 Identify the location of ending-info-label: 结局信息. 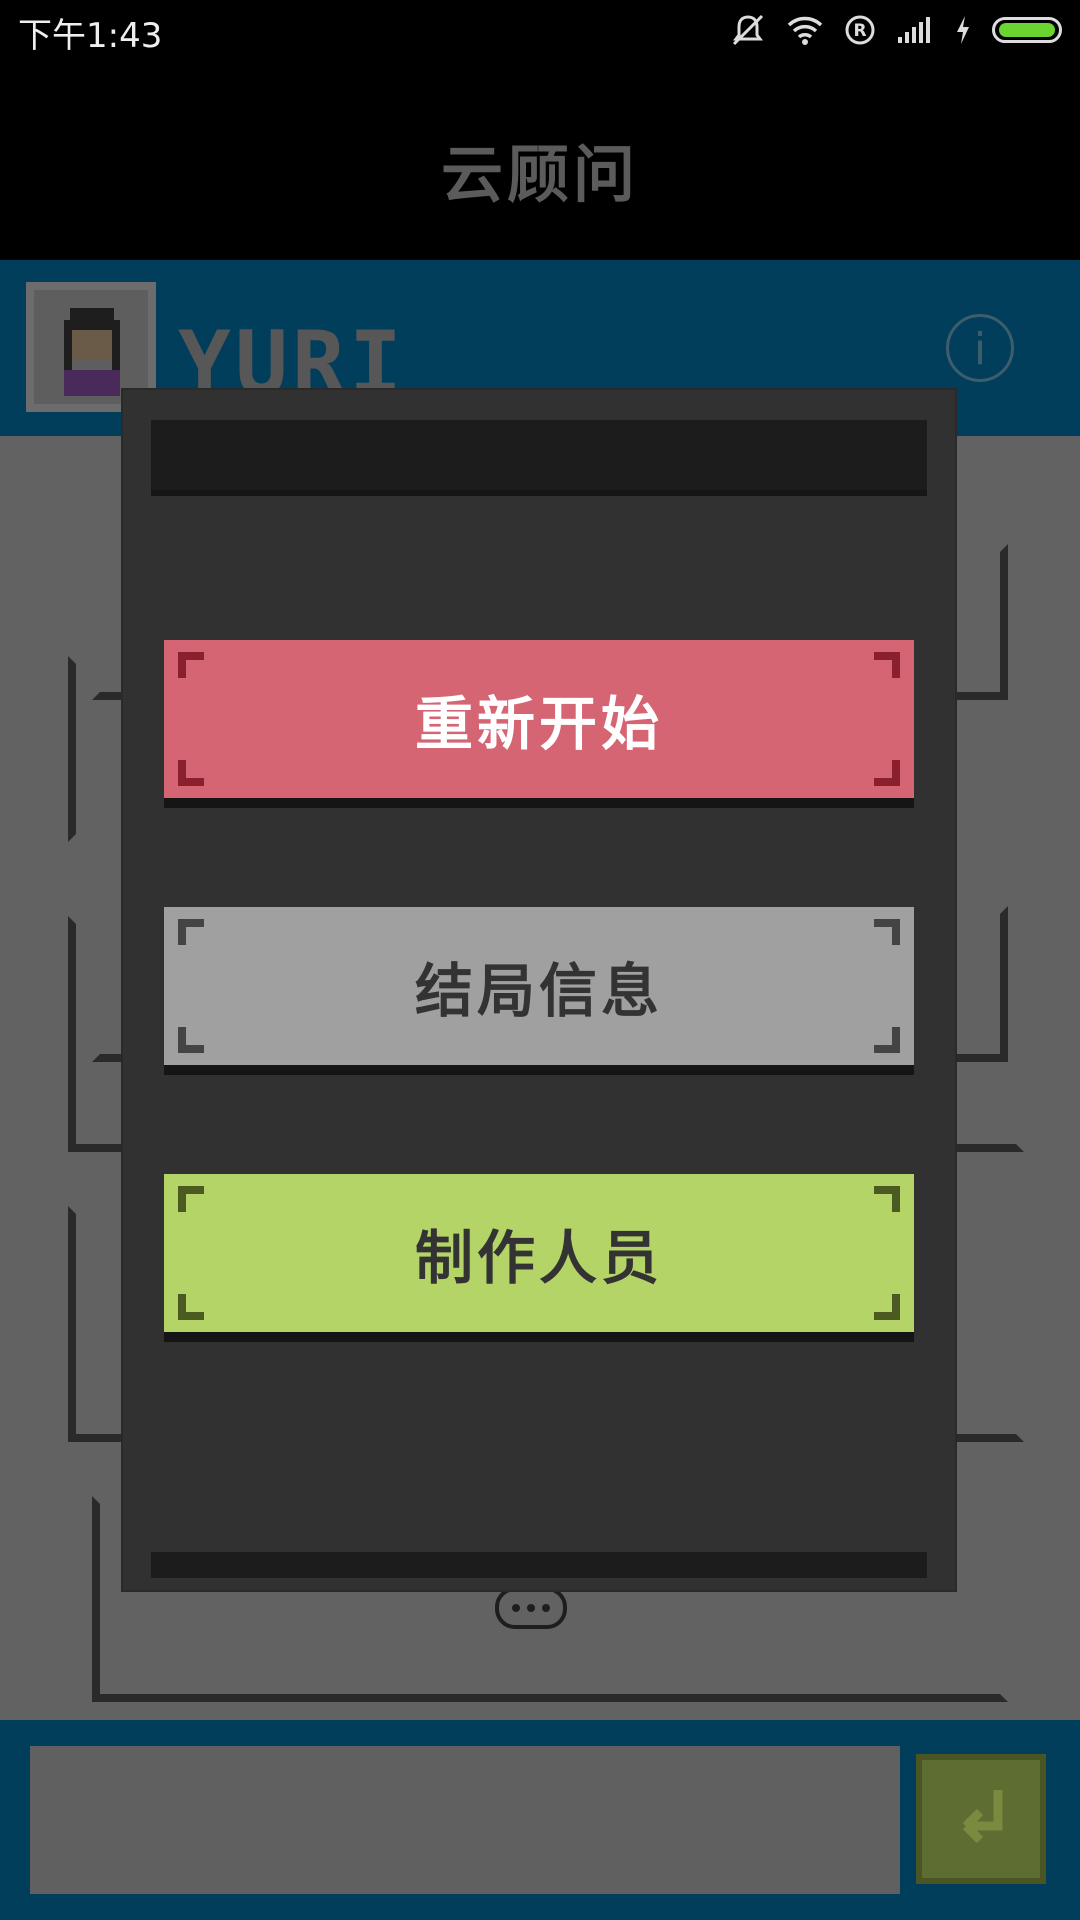
(538, 991).